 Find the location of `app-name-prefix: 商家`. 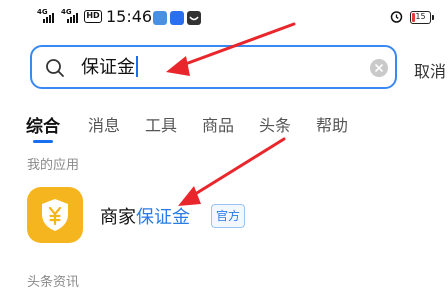

app-name-prefix: 商家 is located at coordinates (118, 217).